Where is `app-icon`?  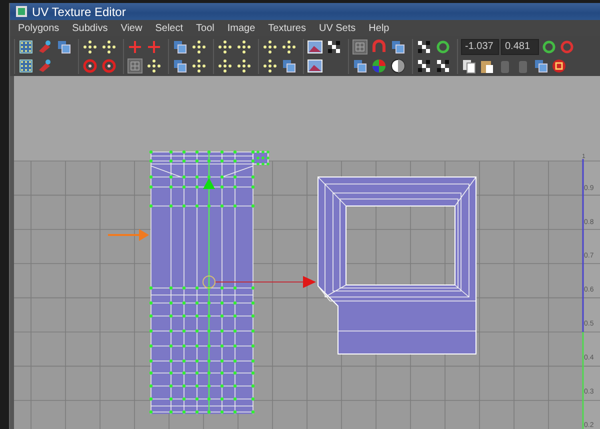
app-icon is located at coordinates (21, 11).